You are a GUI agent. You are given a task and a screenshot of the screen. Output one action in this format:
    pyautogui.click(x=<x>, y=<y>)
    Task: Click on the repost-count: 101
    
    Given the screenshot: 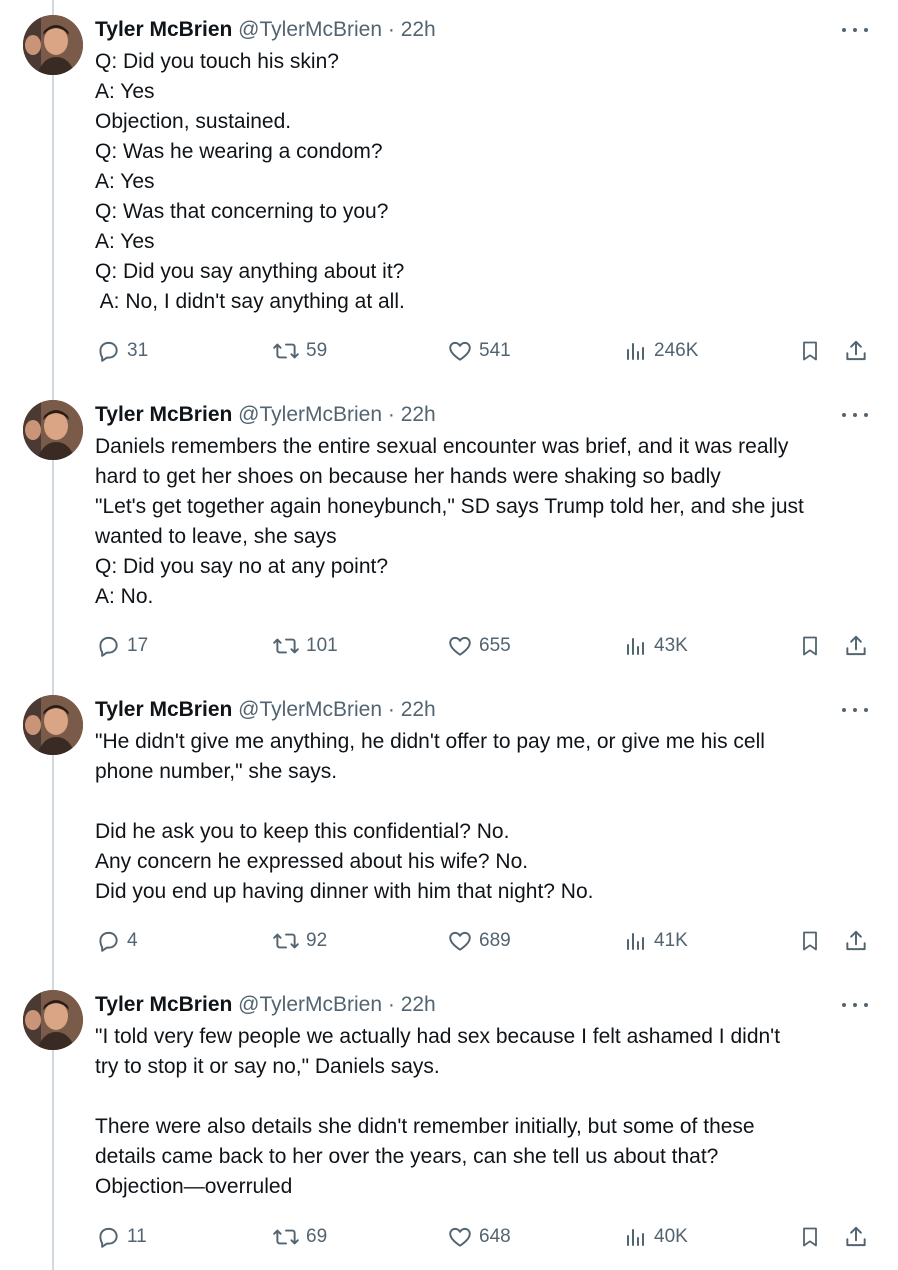 What is the action you would take?
    pyautogui.click(x=322, y=645)
    